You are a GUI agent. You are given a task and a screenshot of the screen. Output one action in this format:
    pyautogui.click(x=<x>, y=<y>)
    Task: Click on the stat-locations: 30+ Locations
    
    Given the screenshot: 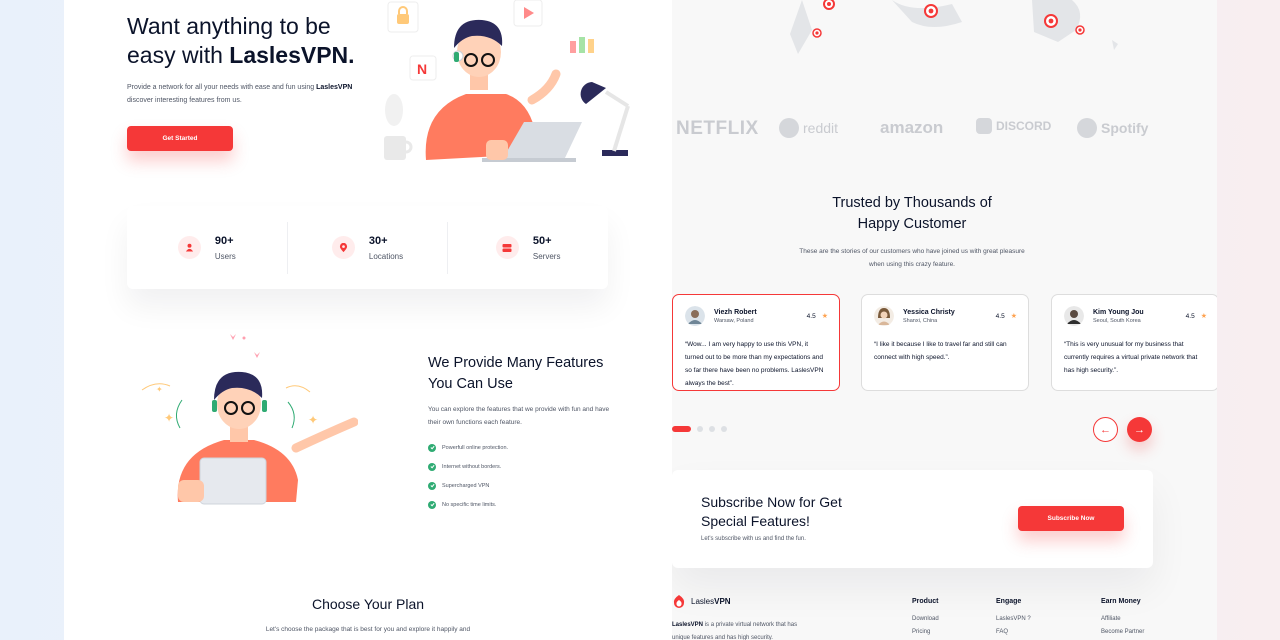 What is the action you would take?
    pyautogui.click(x=367, y=247)
    